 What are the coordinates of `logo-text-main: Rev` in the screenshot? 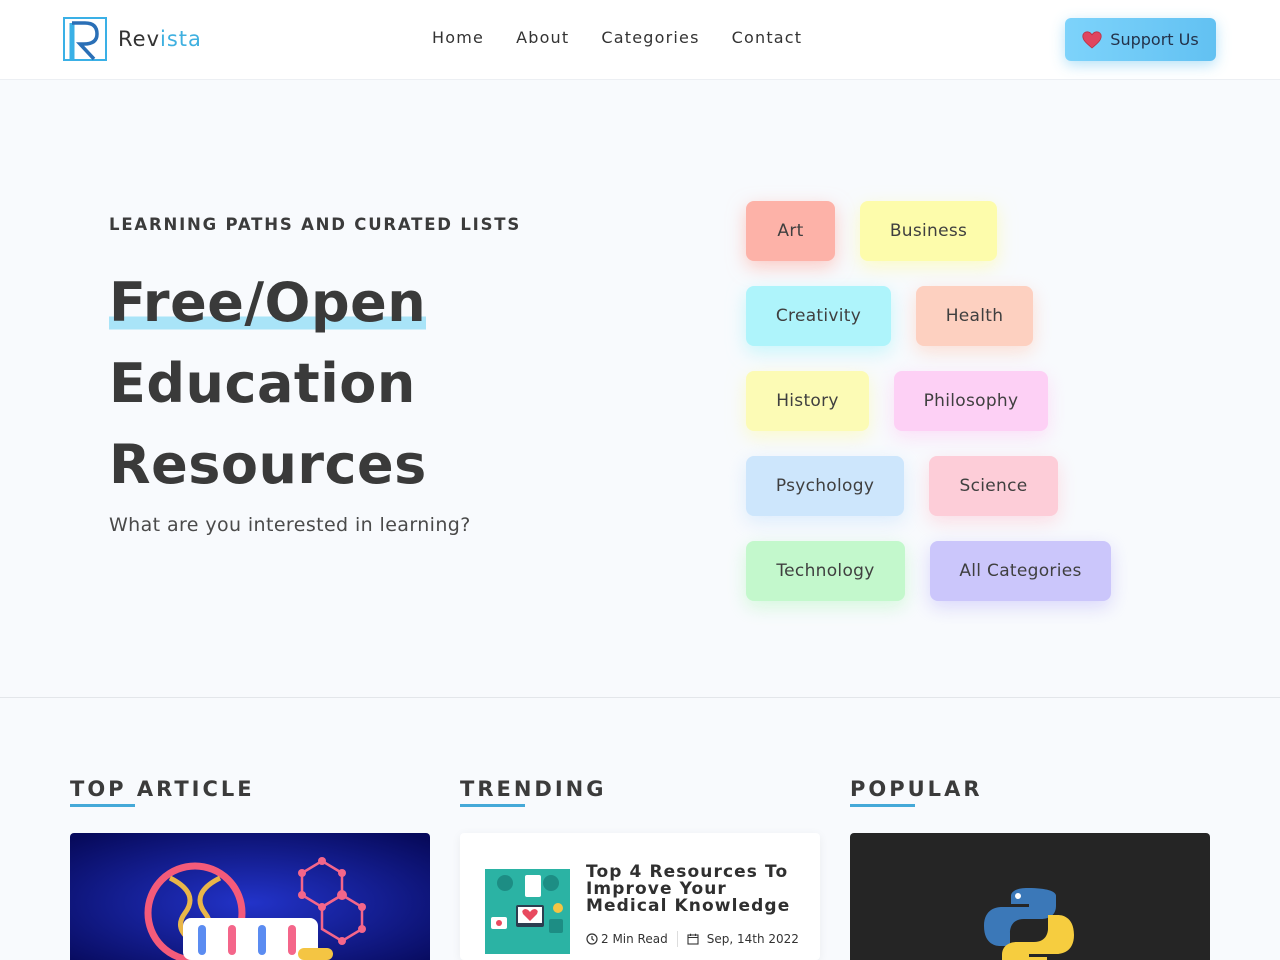 It's located at (139, 39).